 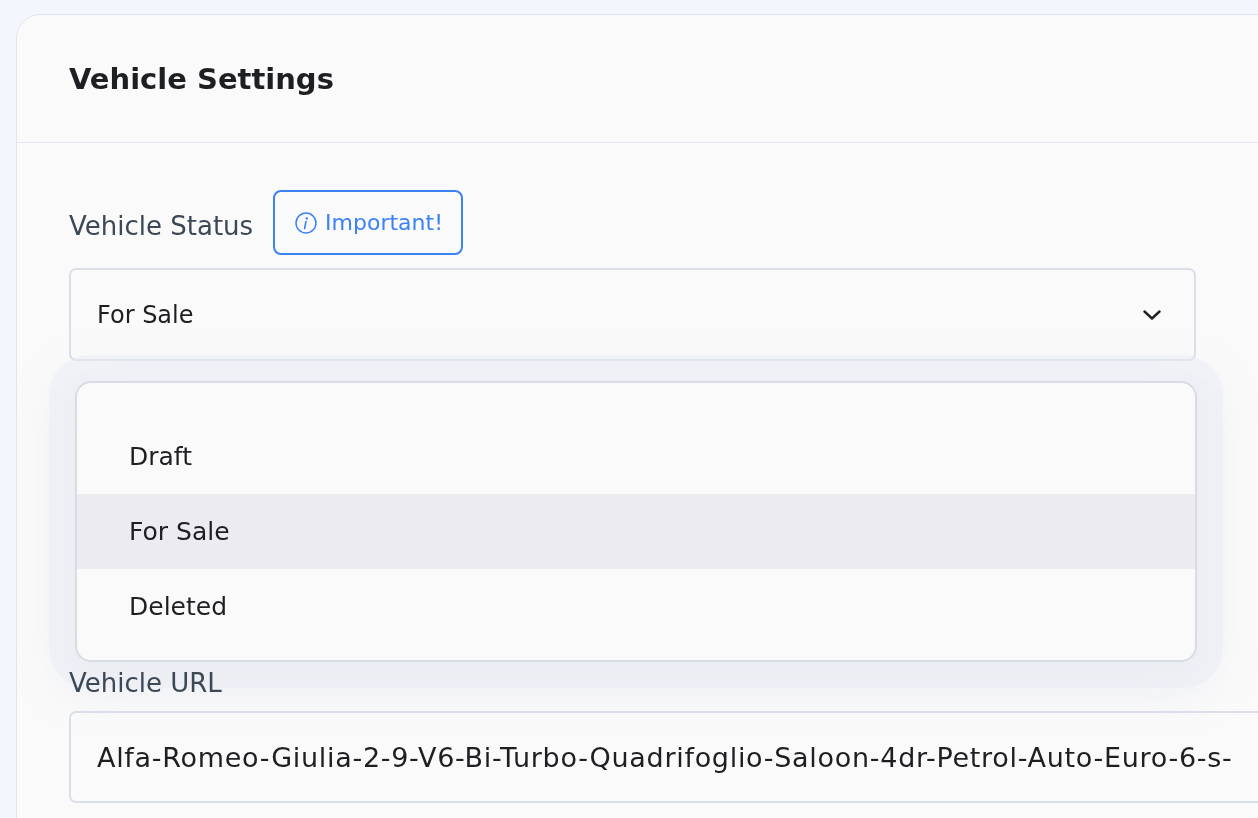 I want to click on info-badge: Important!, so click(x=368, y=222).